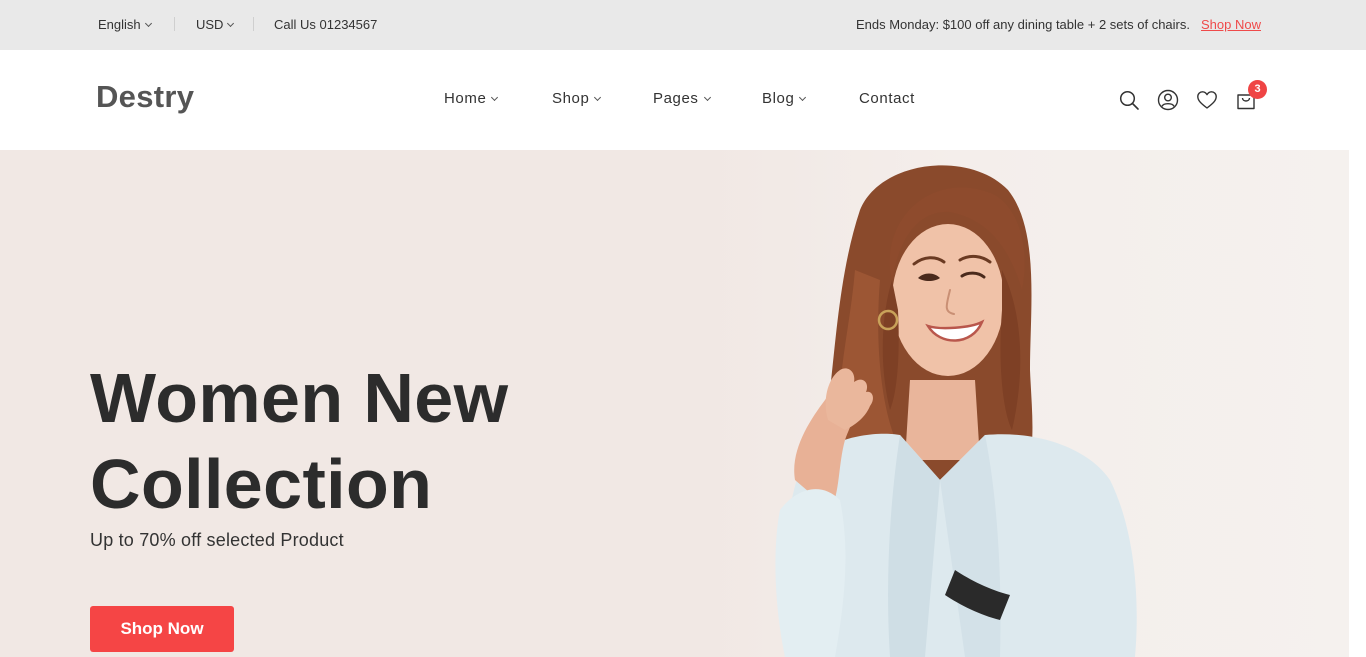 Image resolution: width=1366 pixels, height=657 pixels. What do you see at coordinates (299, 398) in the screenshot?
I see `hero-title-line: Women New` at bounding box center [299, 398].